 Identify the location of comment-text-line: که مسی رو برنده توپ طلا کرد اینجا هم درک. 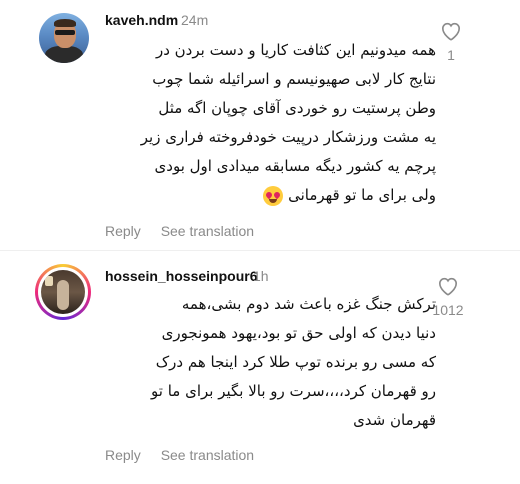
(295, 362).